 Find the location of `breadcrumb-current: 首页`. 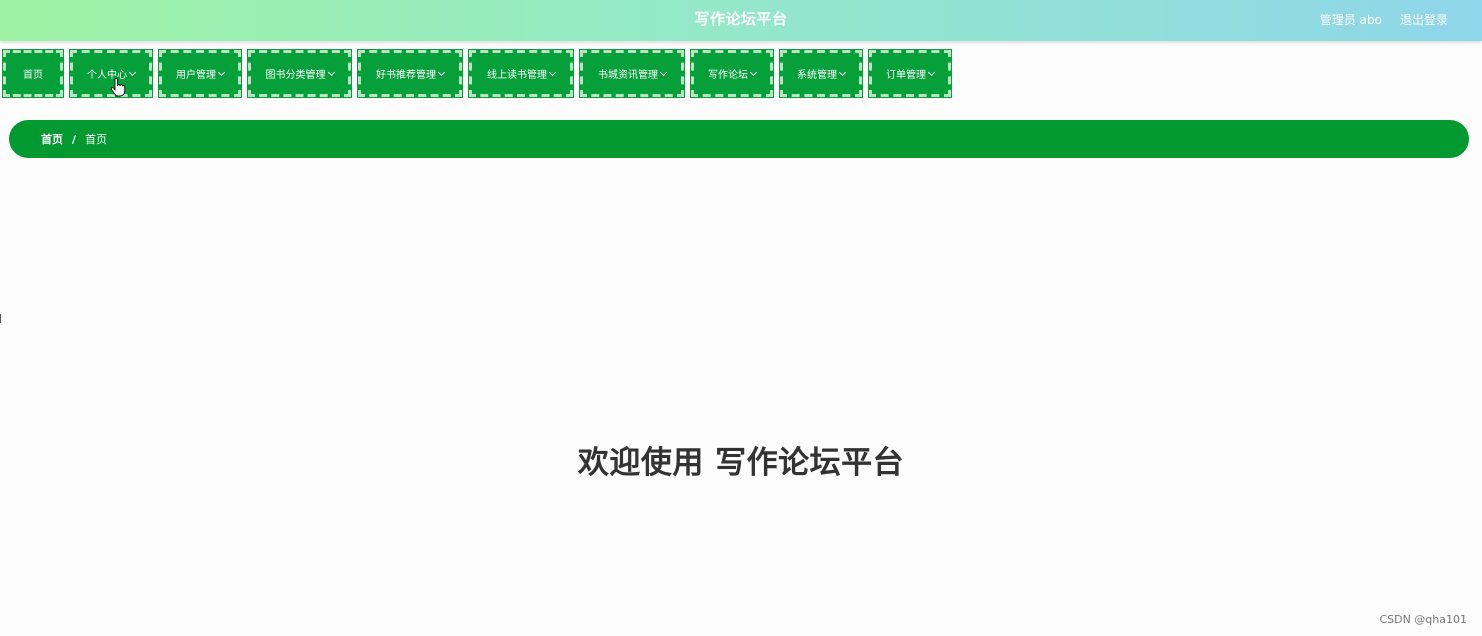

breadcrumb-current: 首页 is located at coordinates (96, 139).